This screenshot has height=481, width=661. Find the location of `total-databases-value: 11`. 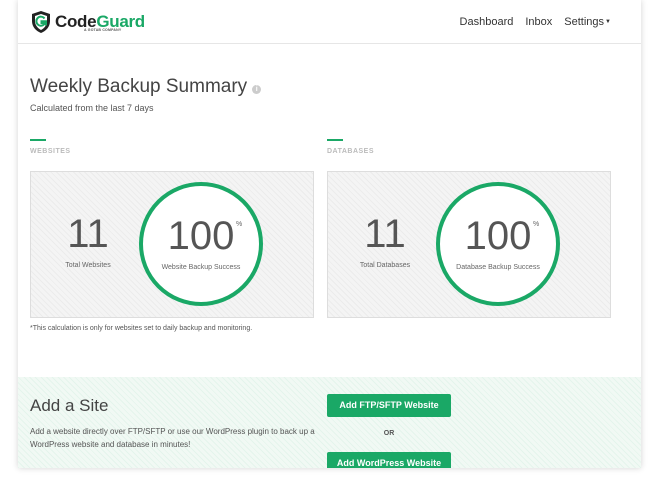

total-databases-value: 11 is located at coordinates (385, 234).